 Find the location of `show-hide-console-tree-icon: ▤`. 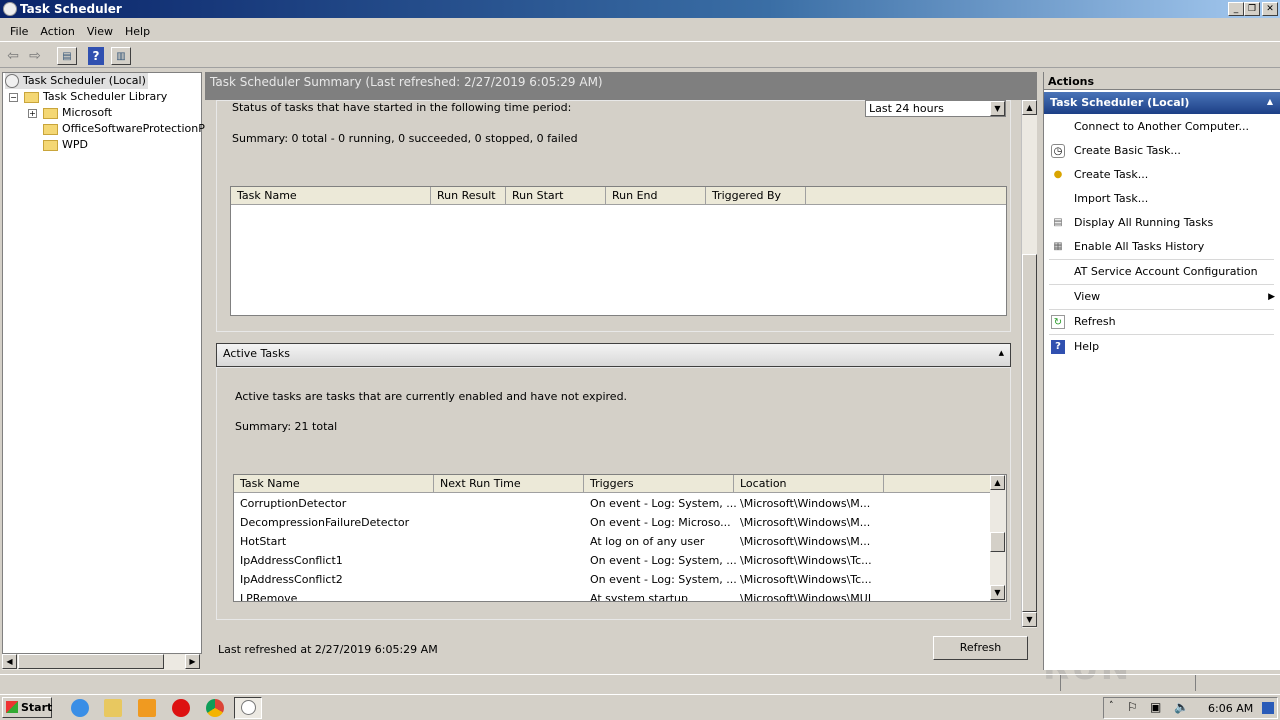

show-hide-console-tree-icon: ▤ is located at coordinates (67, 56).